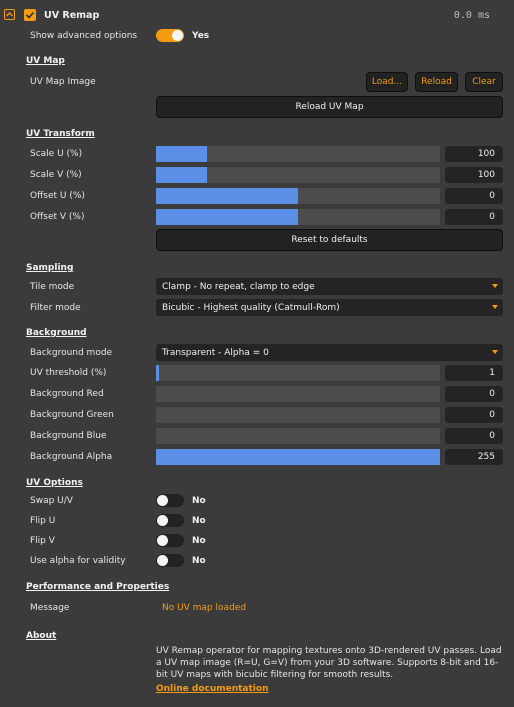  Describe the element at coordinates (199, 501) in the screenshot. I see `swap-uv-value: No` at that location.